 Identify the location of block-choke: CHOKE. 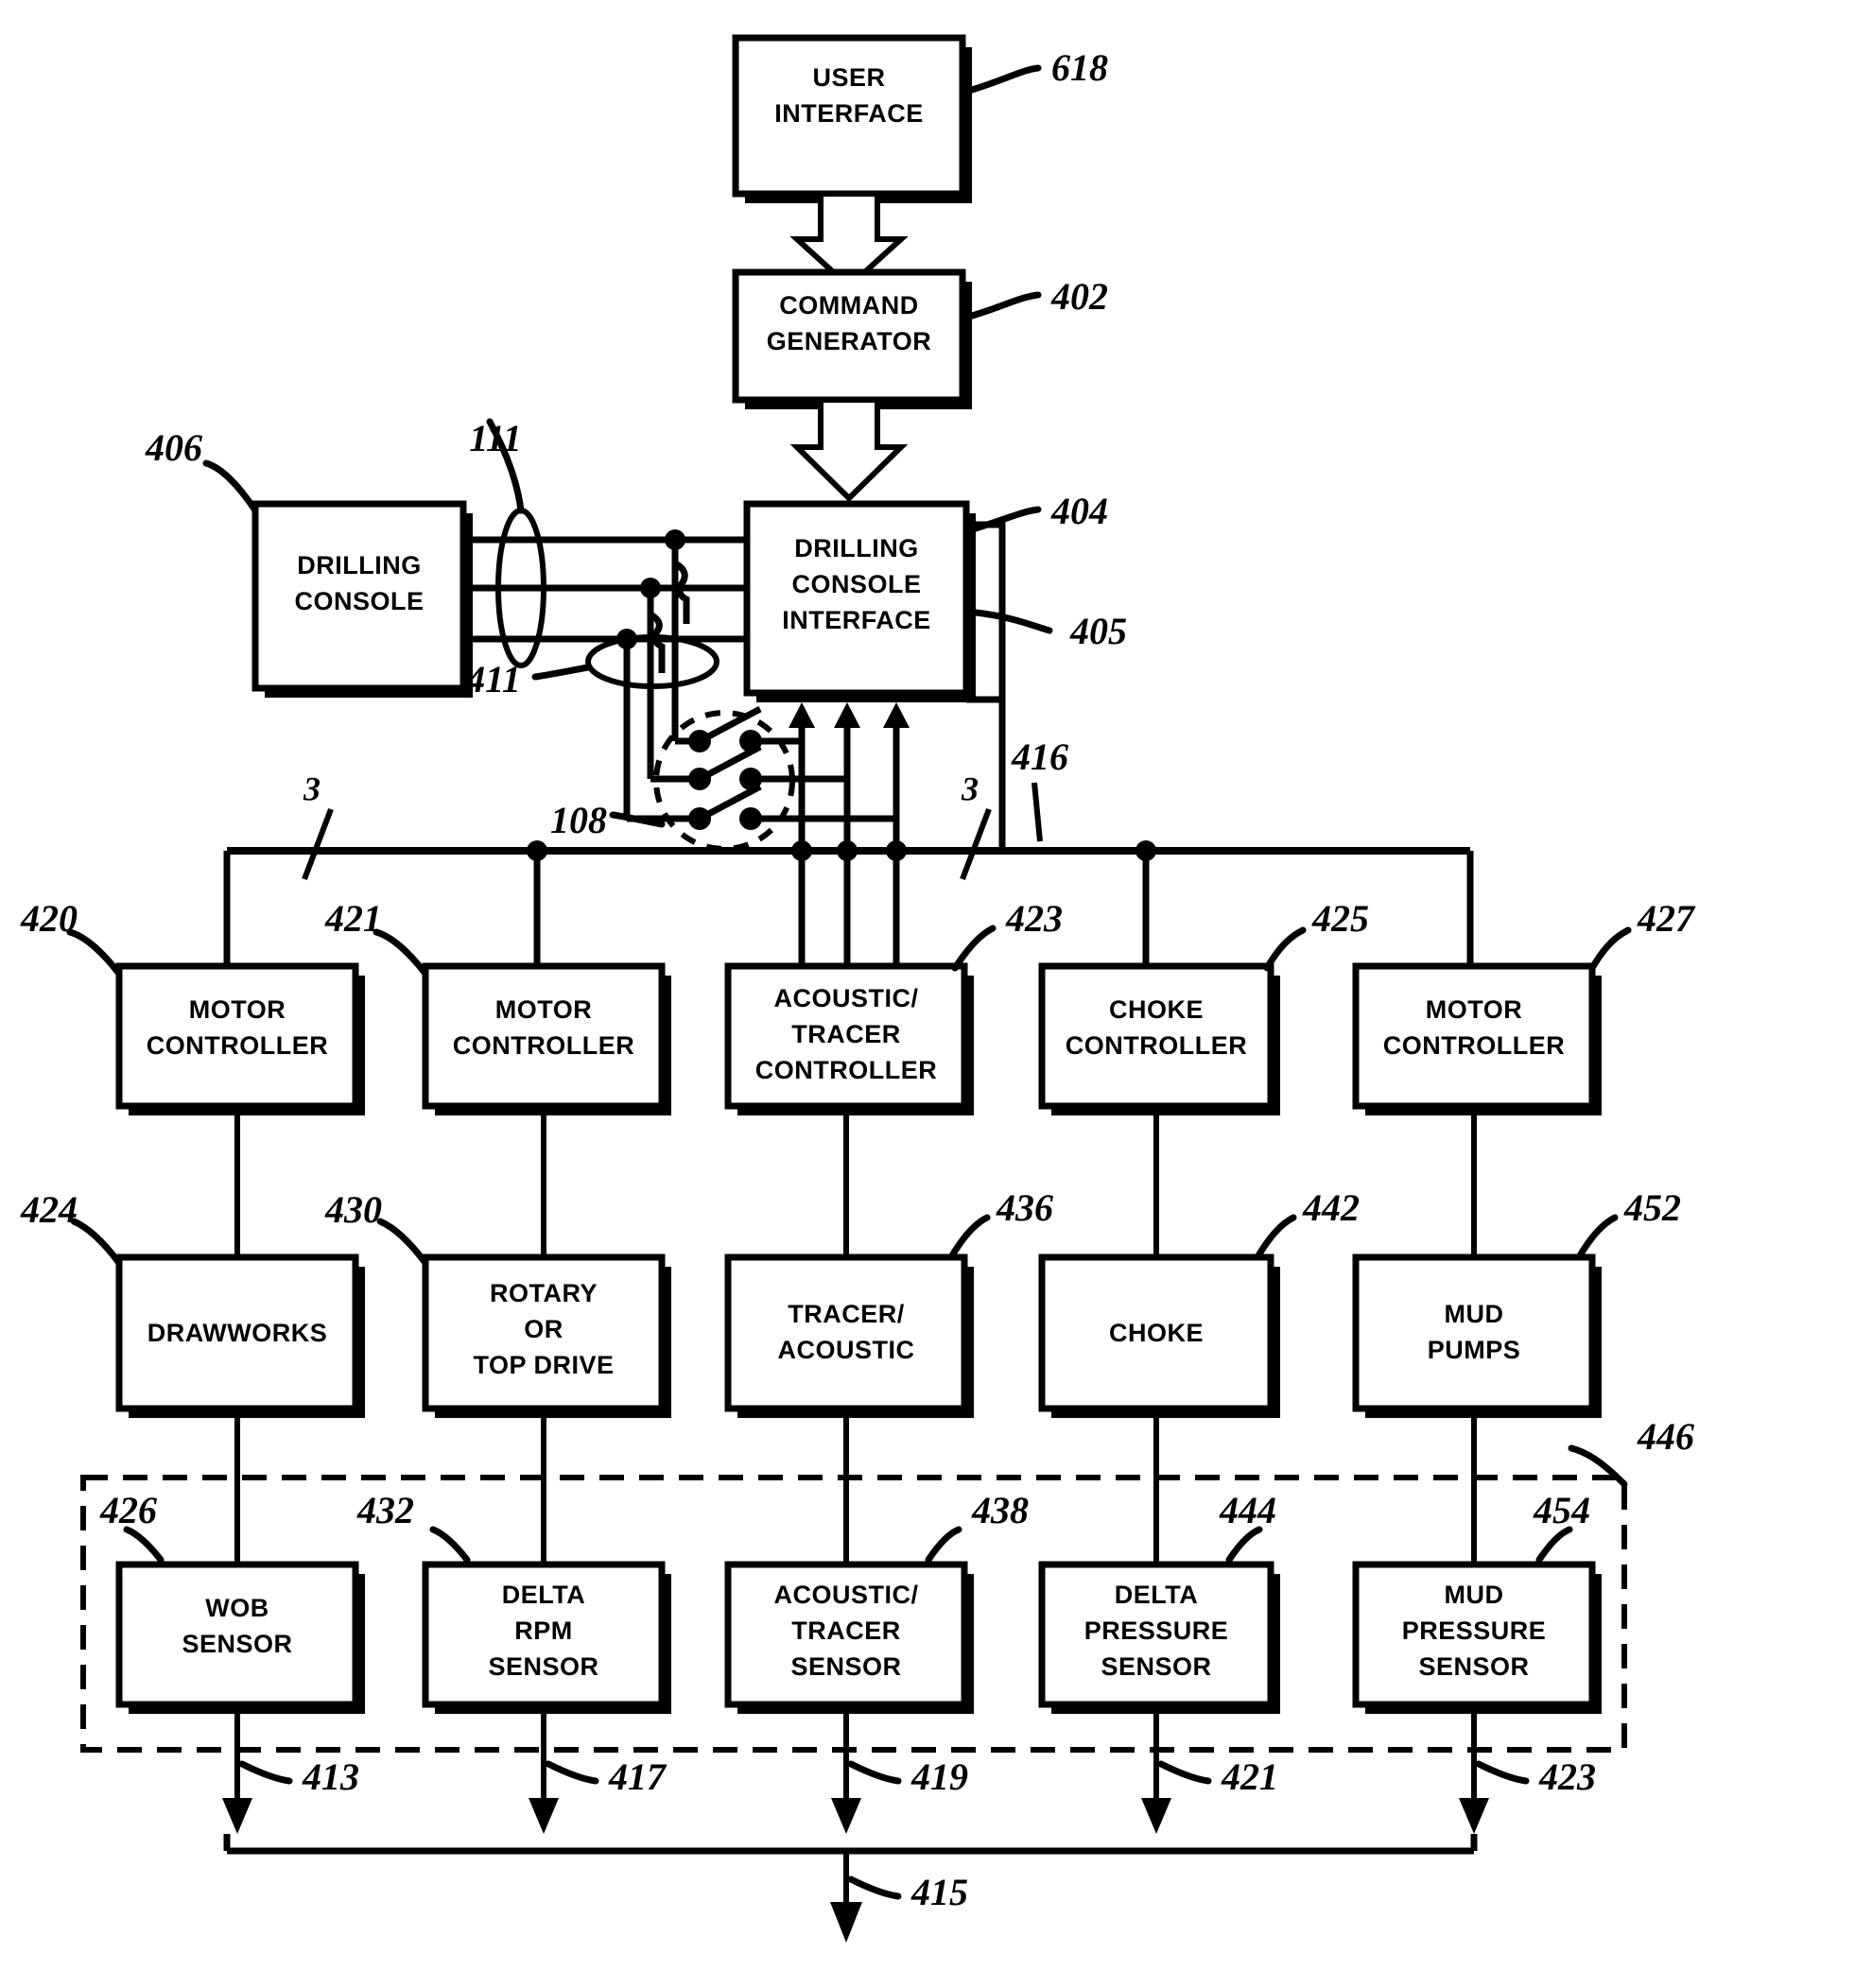
(1159, 1335).